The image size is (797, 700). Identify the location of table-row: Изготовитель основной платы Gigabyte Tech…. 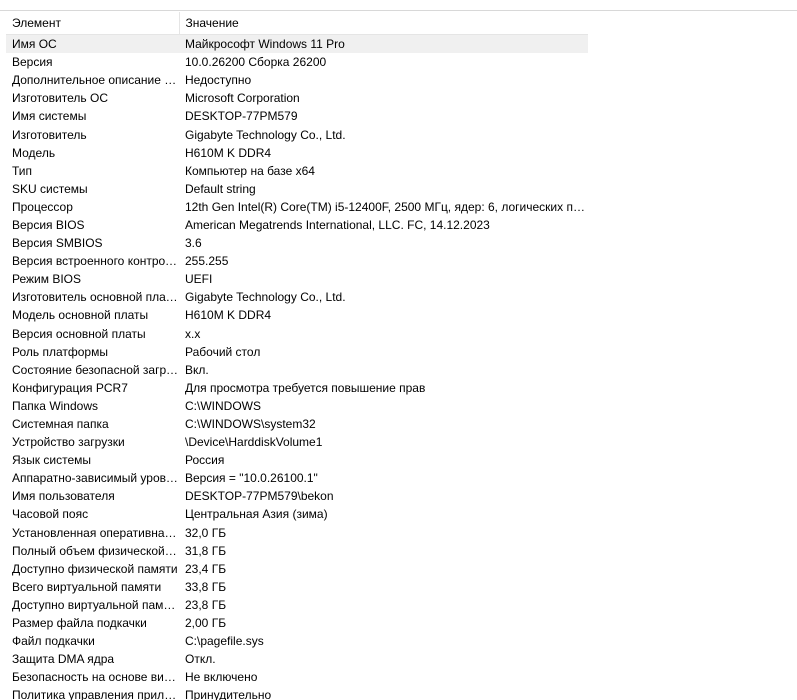
(297, 297).